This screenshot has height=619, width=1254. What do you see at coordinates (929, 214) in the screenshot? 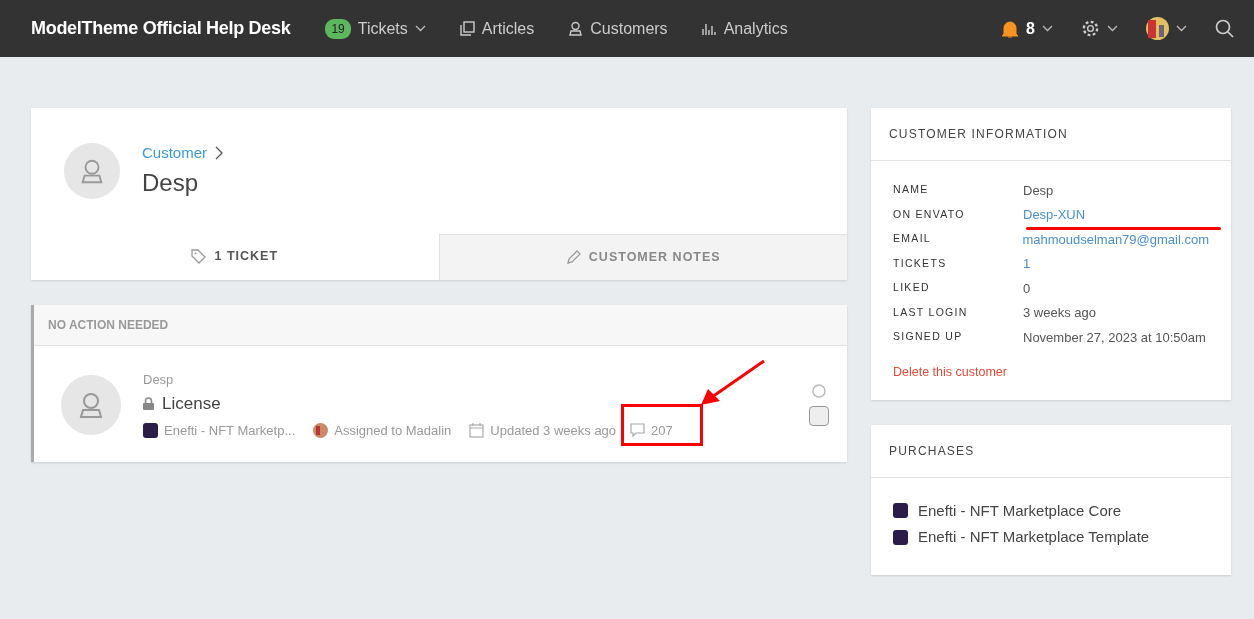
I see `info-label: ON ENVATO` at bounding box center [929, 214].